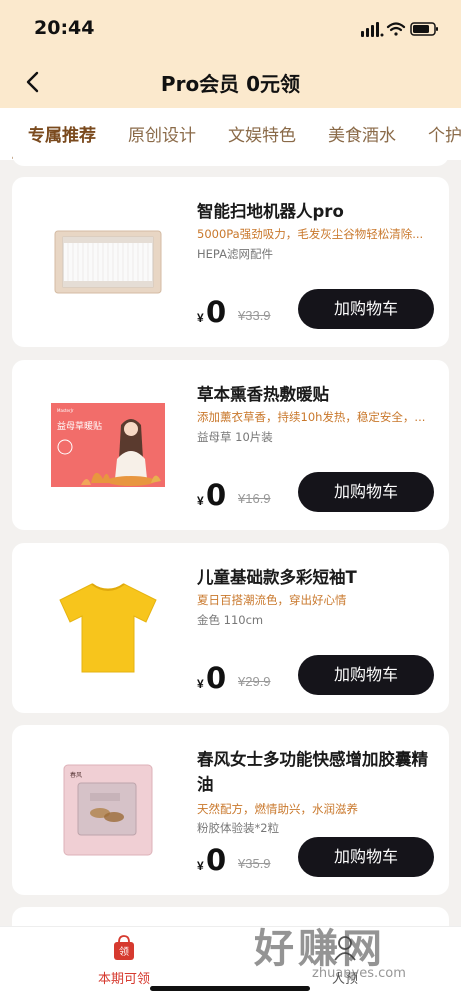  I want to click on svg-text: 领, so click(124, 951).